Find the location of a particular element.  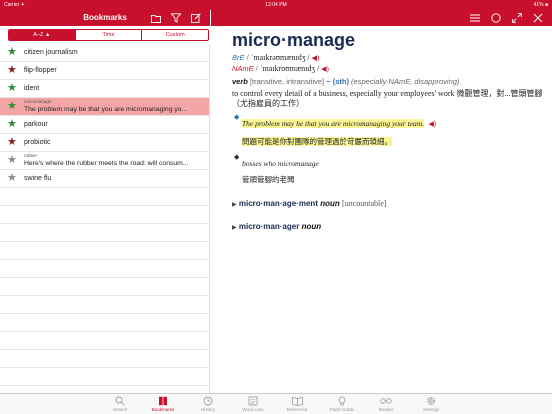

sort-time-button: Time is located at coordinates (109, 35).